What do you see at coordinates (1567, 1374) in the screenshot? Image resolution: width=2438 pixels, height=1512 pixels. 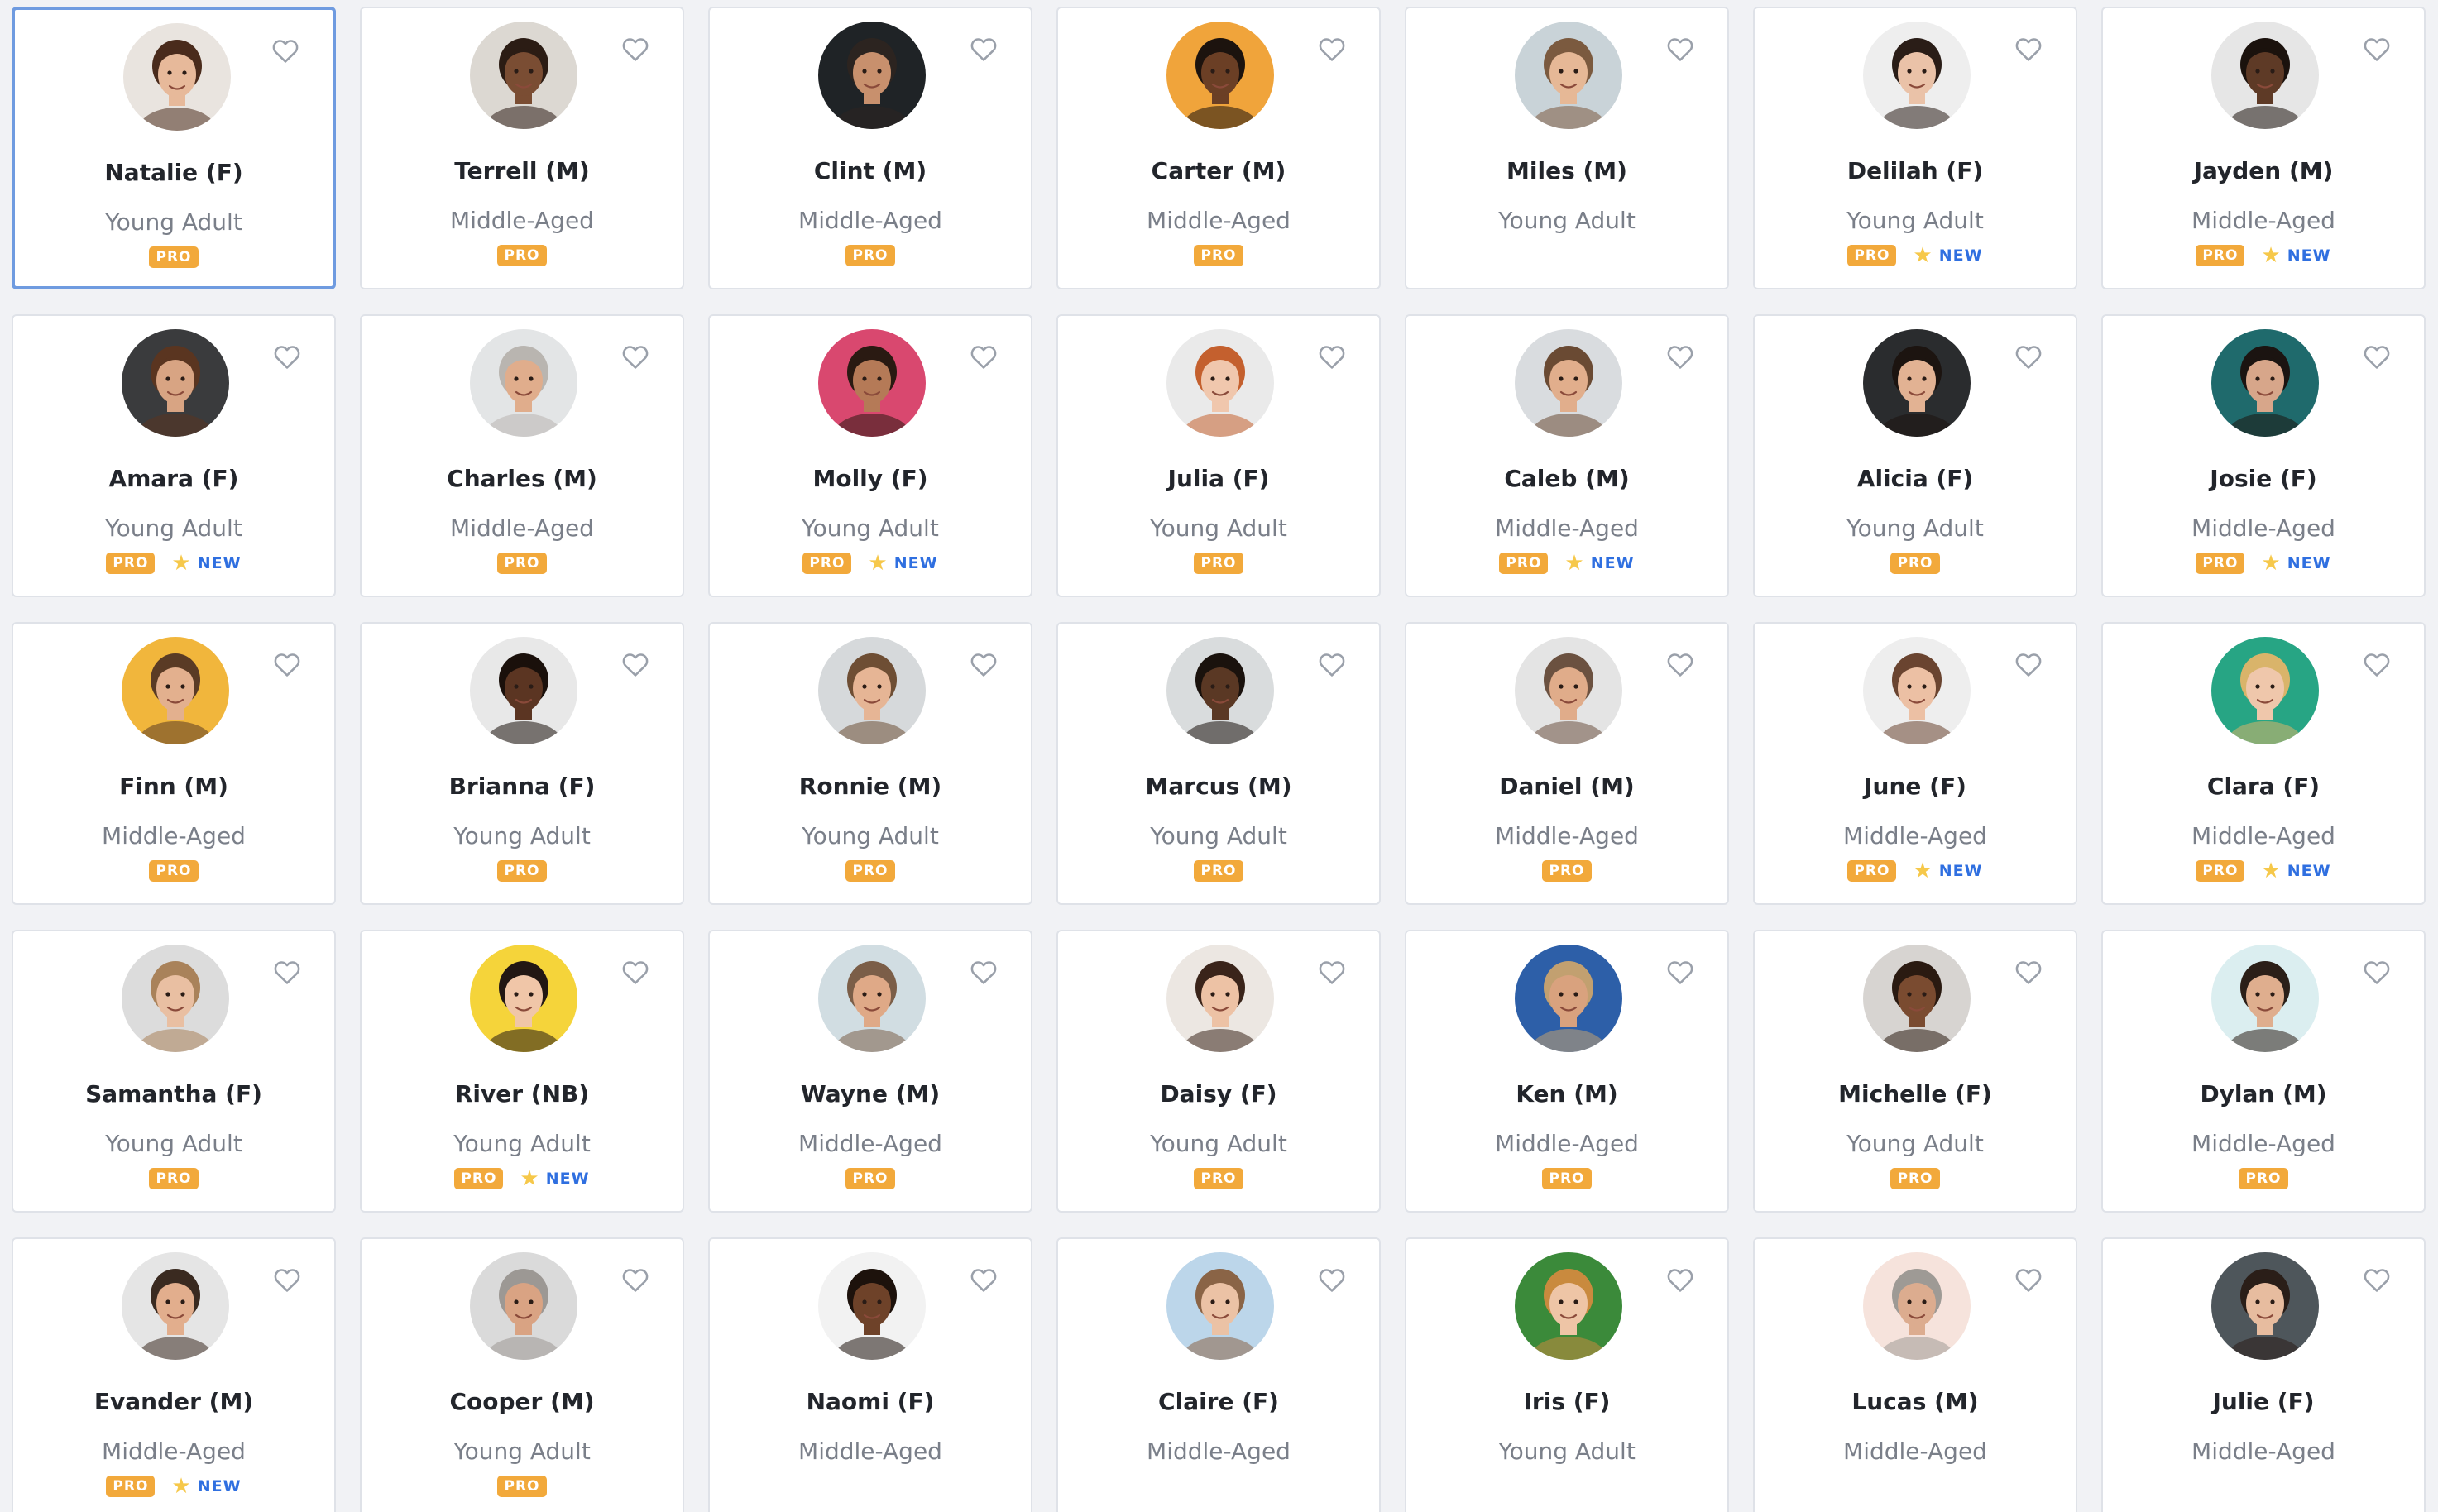 I see `avatar-card: Iris (F) Young Adult` at bounding box center [1567, 1374].